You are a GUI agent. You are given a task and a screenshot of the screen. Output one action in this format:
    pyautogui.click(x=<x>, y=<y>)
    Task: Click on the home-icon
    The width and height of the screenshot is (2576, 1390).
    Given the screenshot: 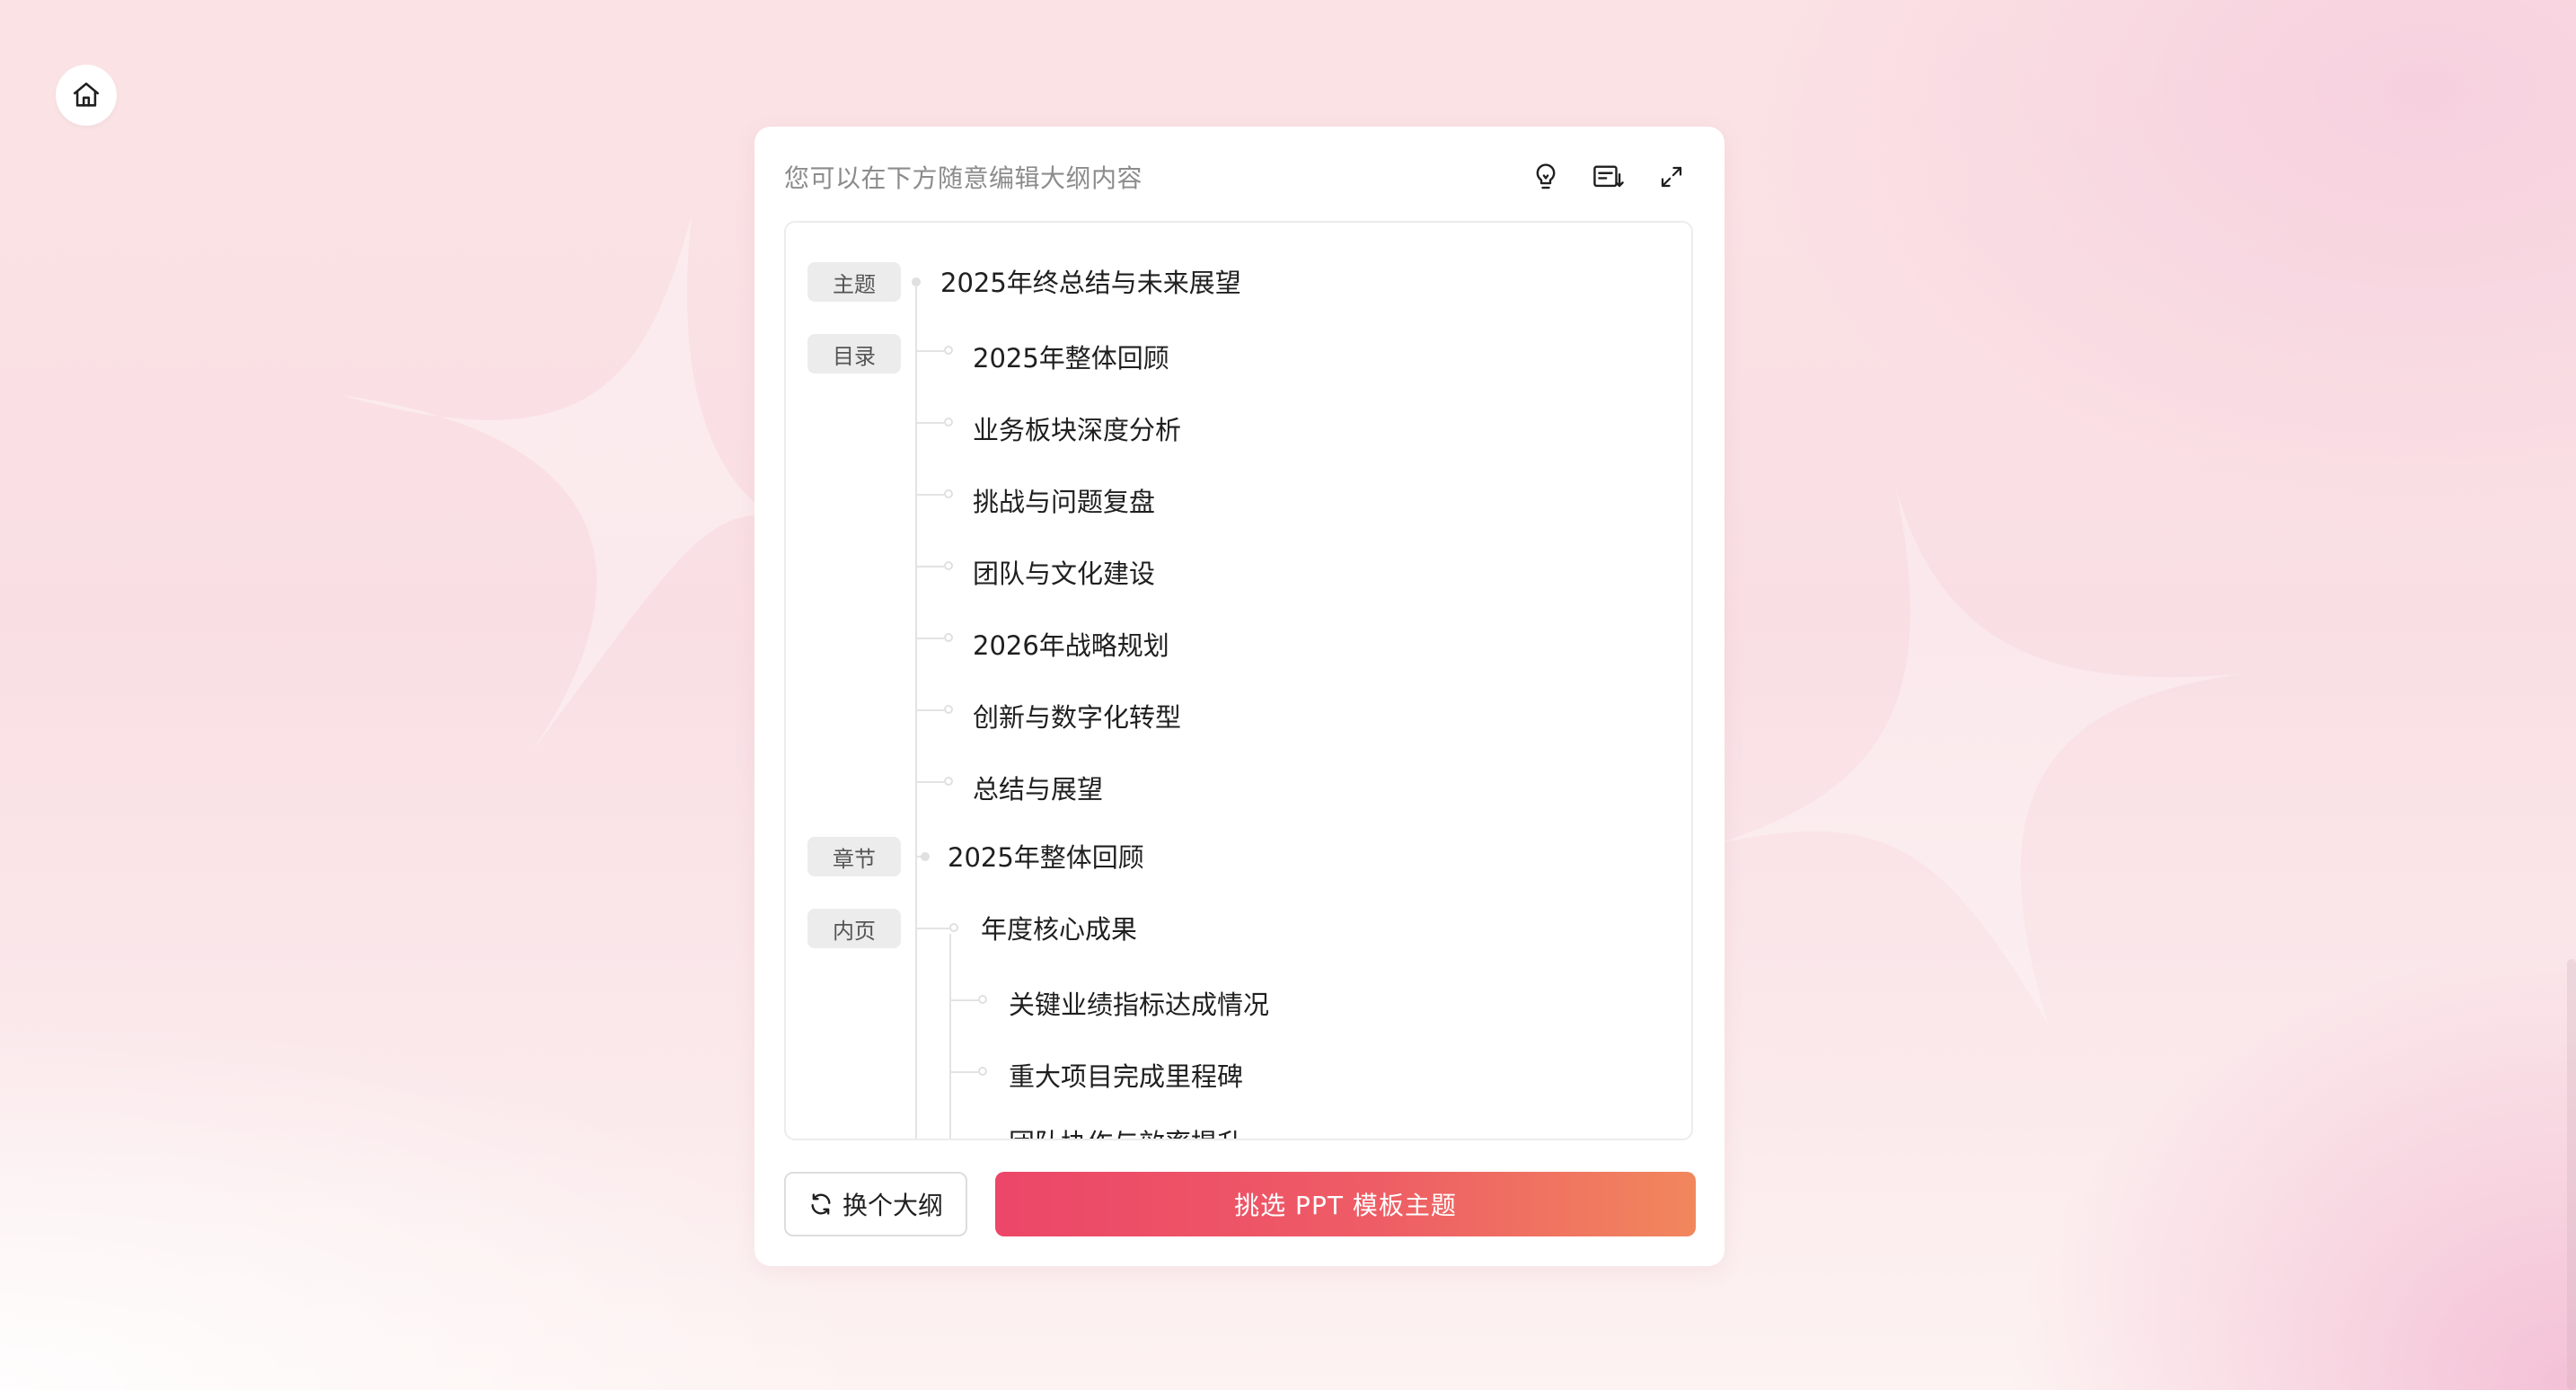 What is the action you would take?
    pyautogui.click(x=86, y=95)
    